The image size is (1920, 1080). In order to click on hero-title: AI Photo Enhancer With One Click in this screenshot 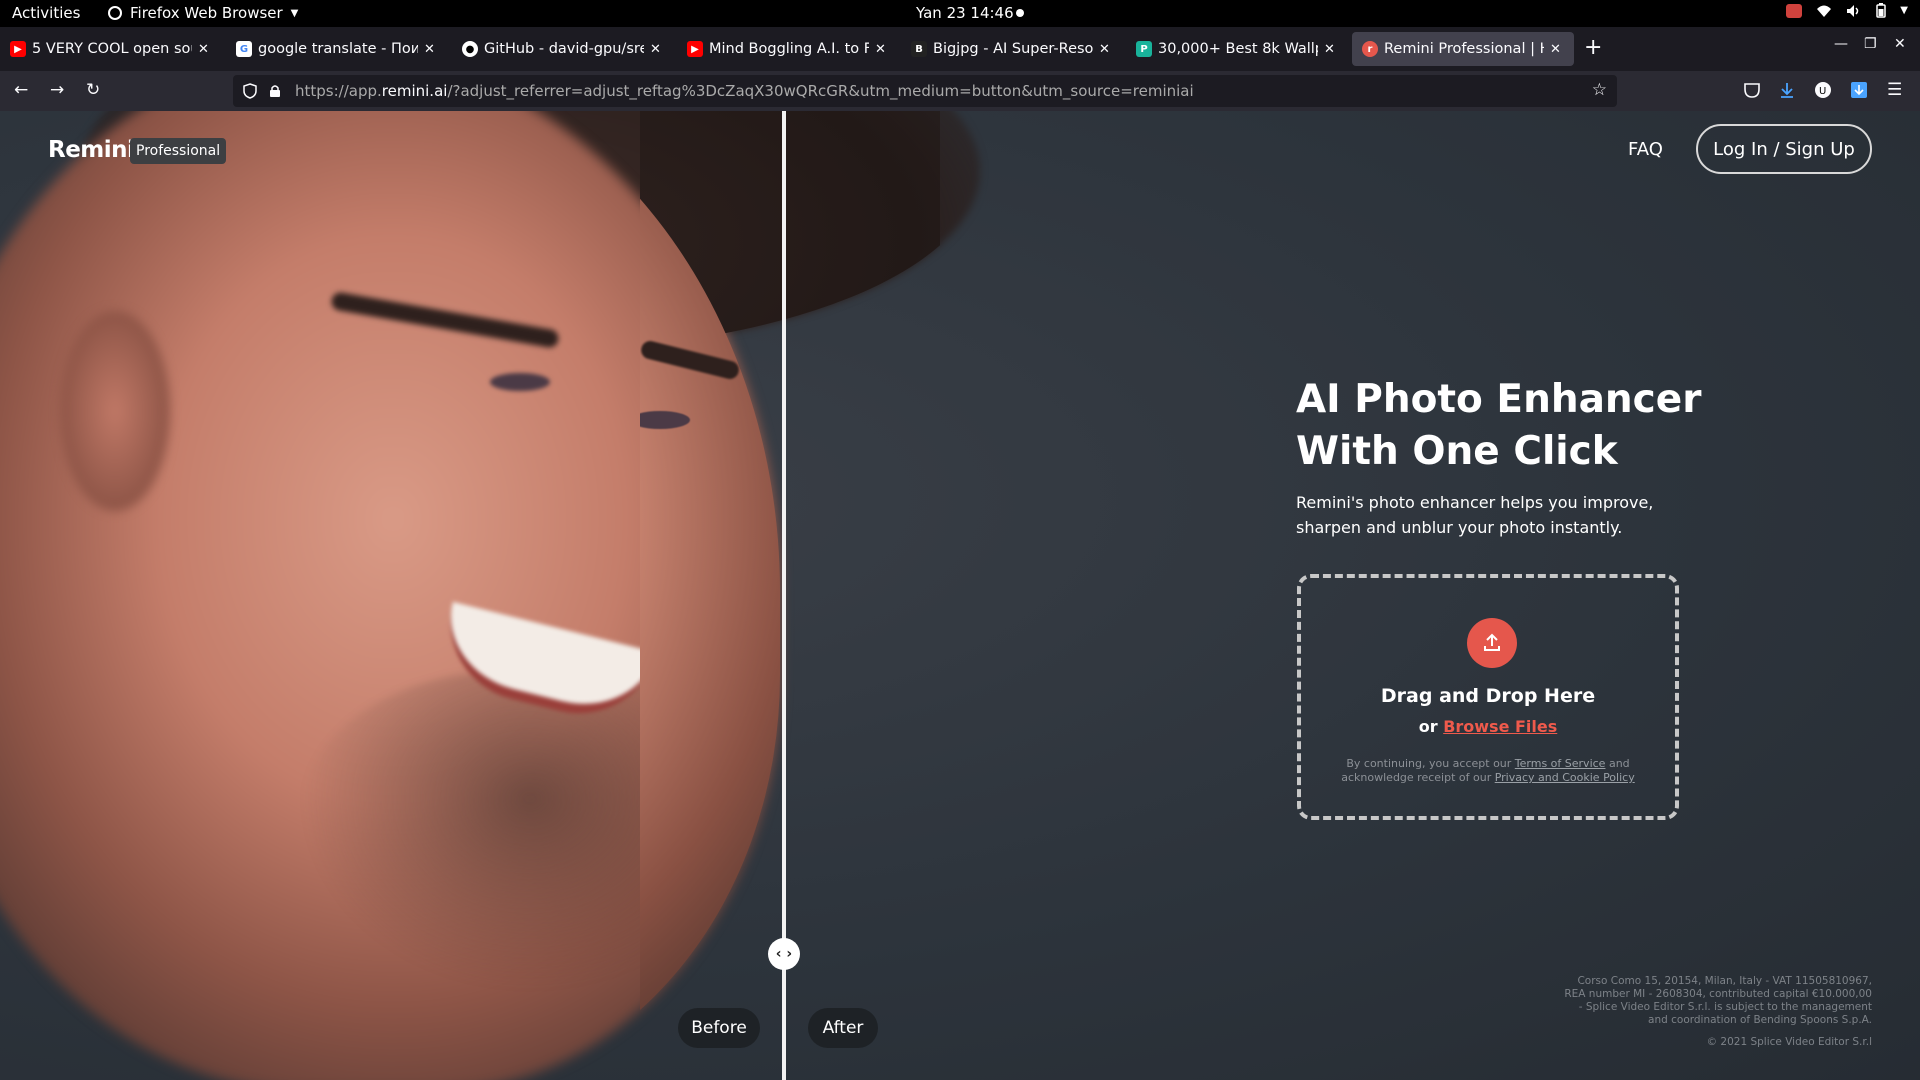, I will do `click(1506, 426)`.